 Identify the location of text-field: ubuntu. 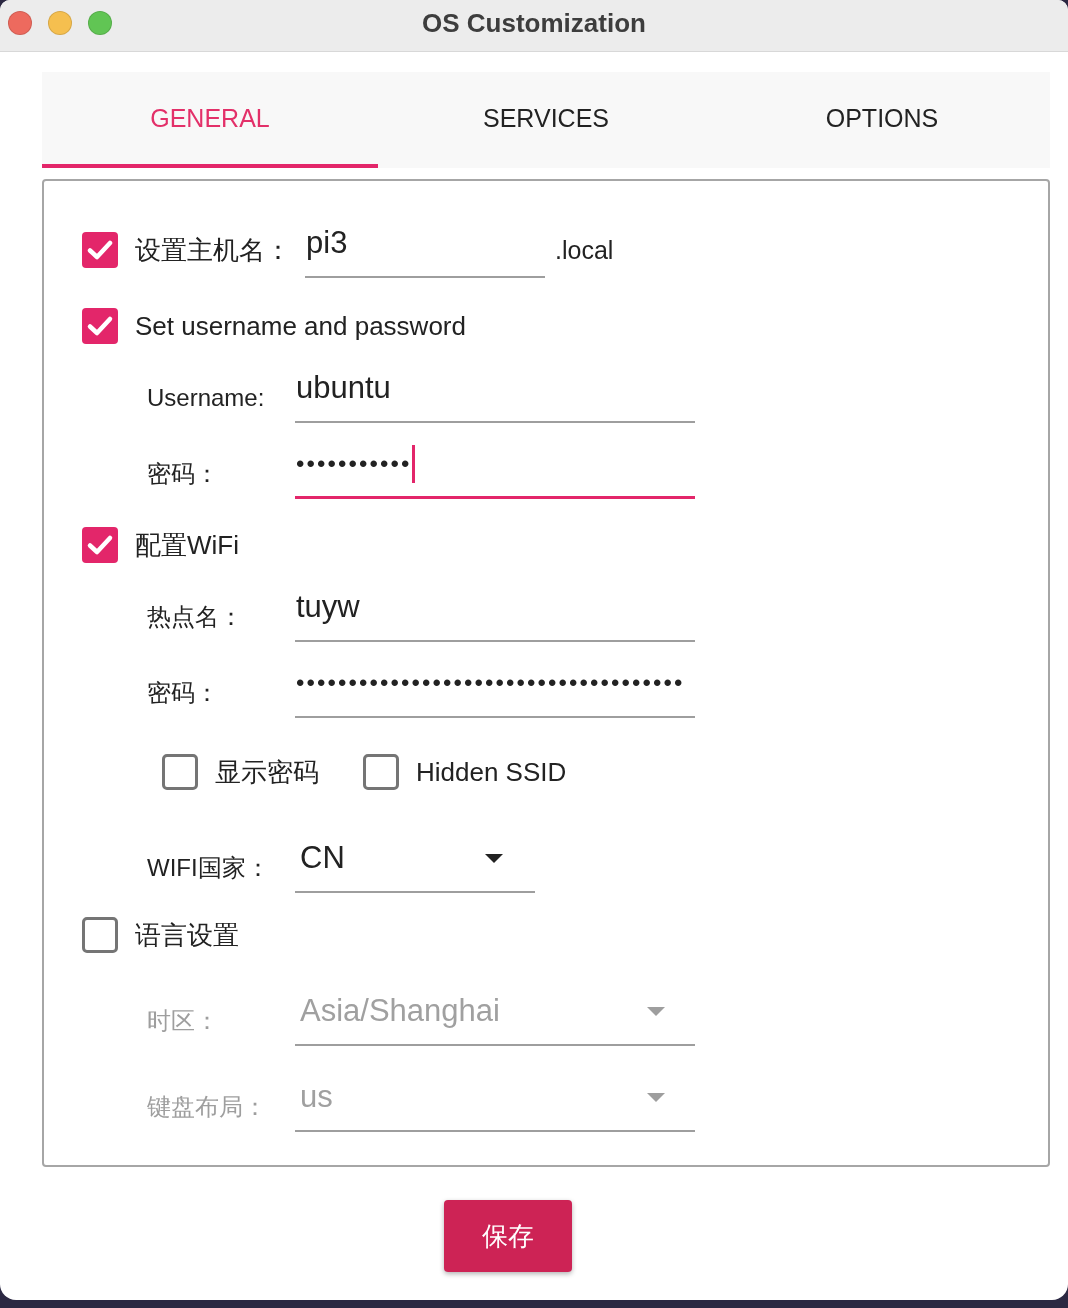
(495, 395).